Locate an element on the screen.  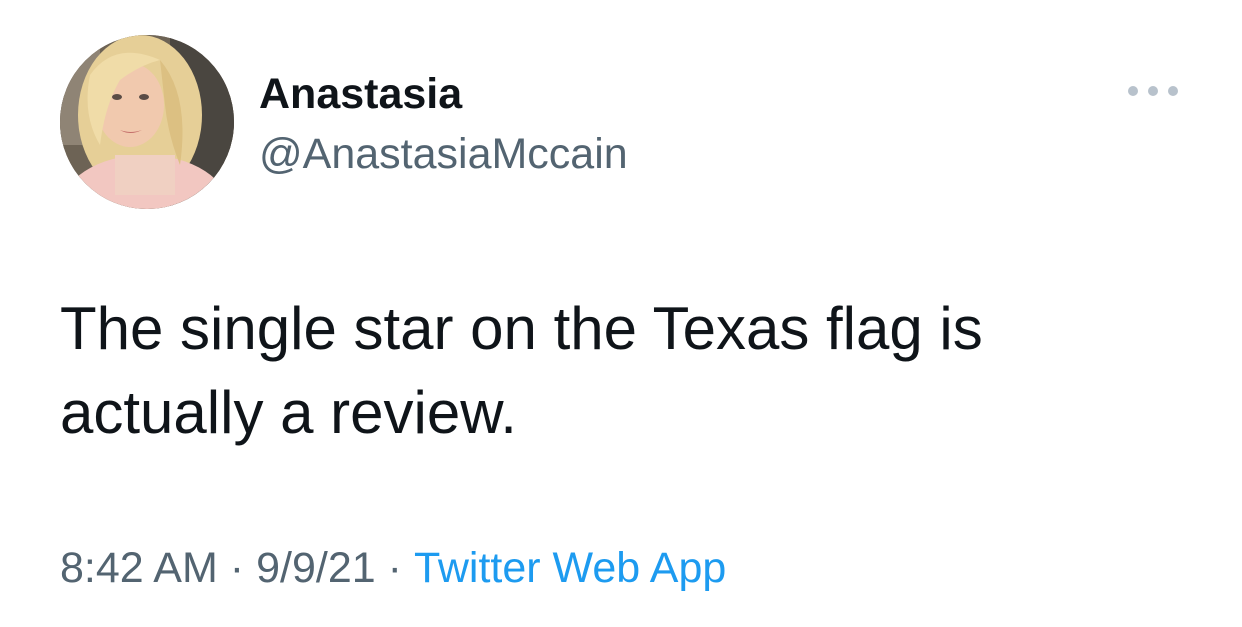
tweet-time: 8:42 AM is located at coordinates (139, 568).